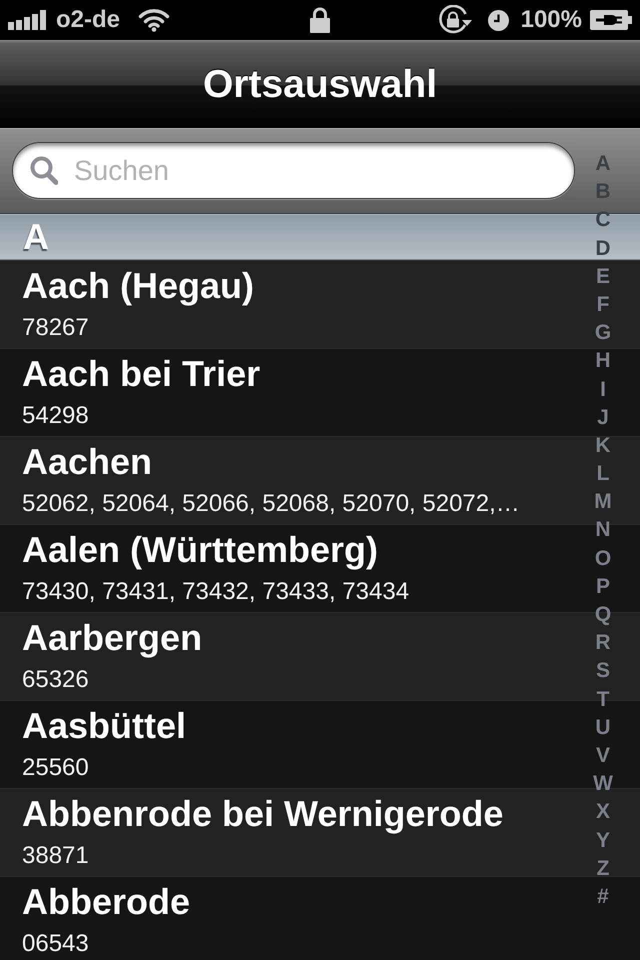 Image resolution: width=640 pixels, height=960 pixels. I want to click on index-letter: W, so click(603, 784).